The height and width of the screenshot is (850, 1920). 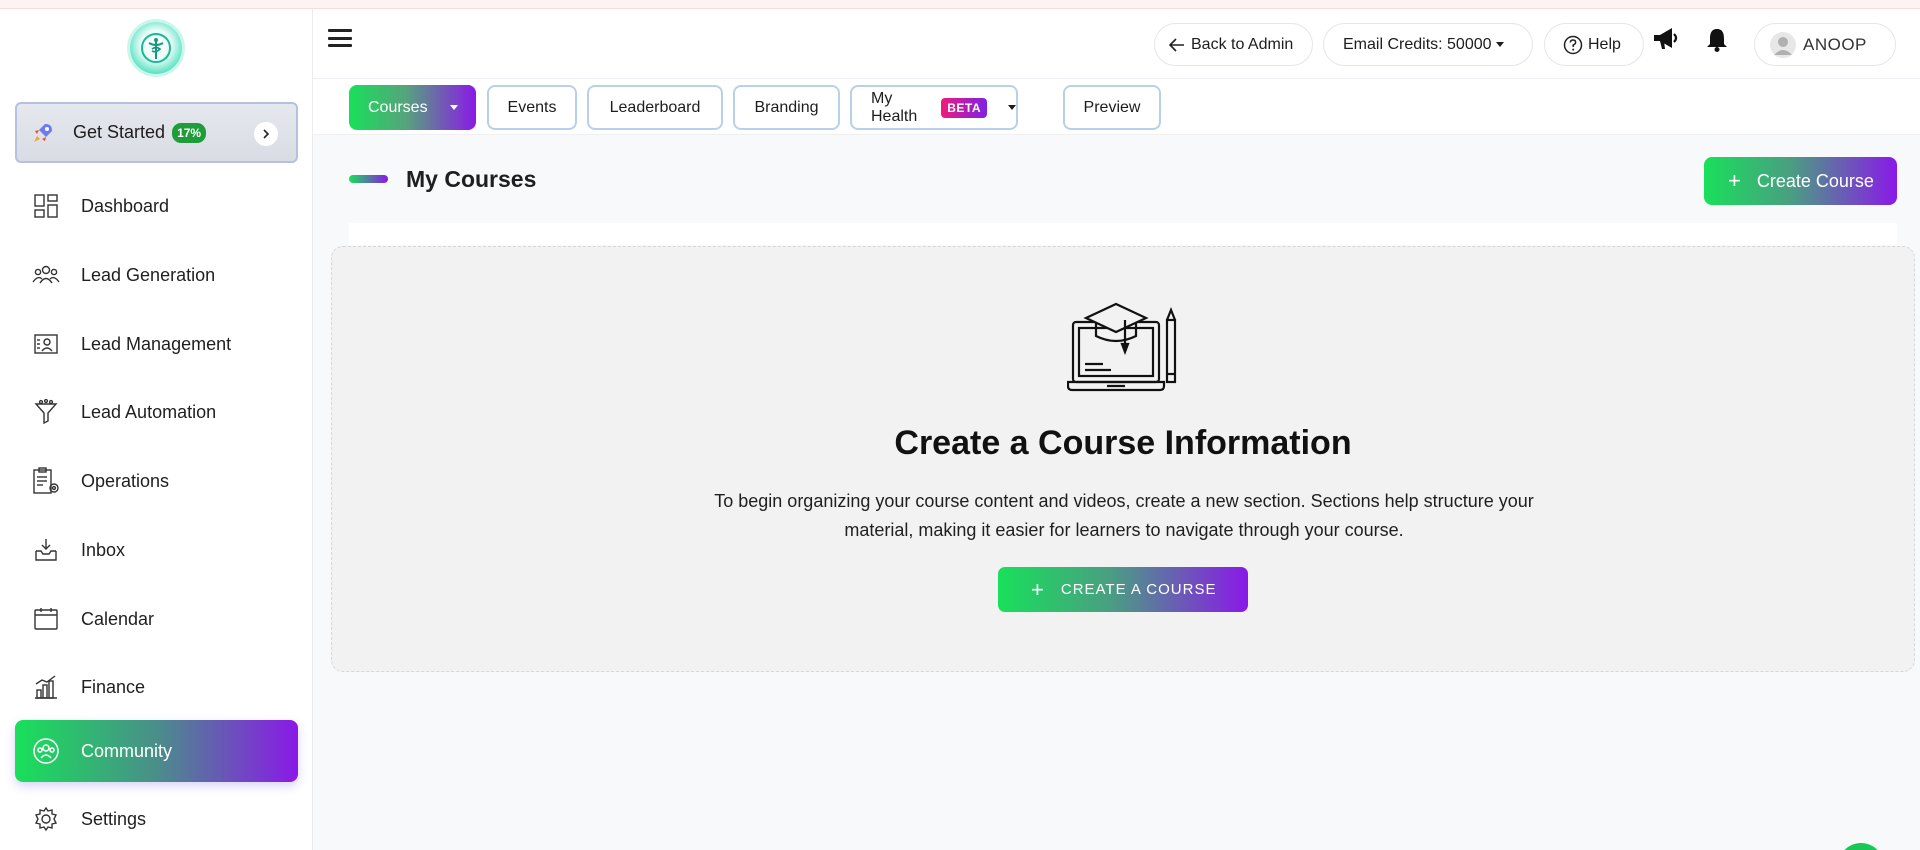 I want to click on tab-events: Events, so click(x=532, y=107).